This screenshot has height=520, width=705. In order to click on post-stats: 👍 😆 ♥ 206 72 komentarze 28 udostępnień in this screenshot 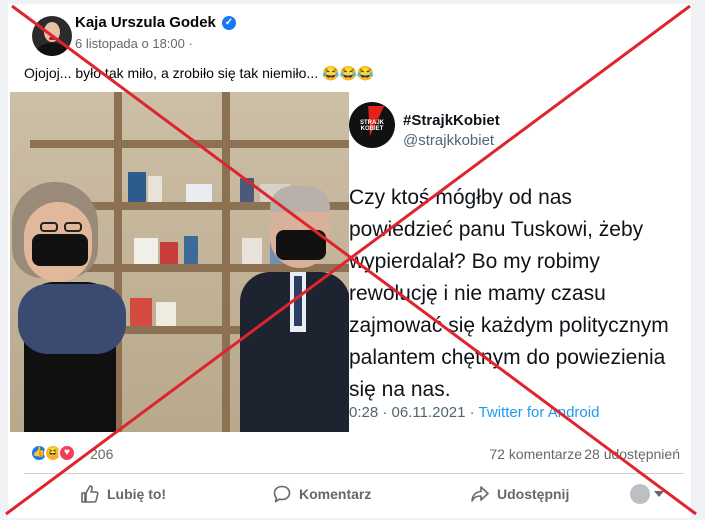, I will do `click(354, 455)`.